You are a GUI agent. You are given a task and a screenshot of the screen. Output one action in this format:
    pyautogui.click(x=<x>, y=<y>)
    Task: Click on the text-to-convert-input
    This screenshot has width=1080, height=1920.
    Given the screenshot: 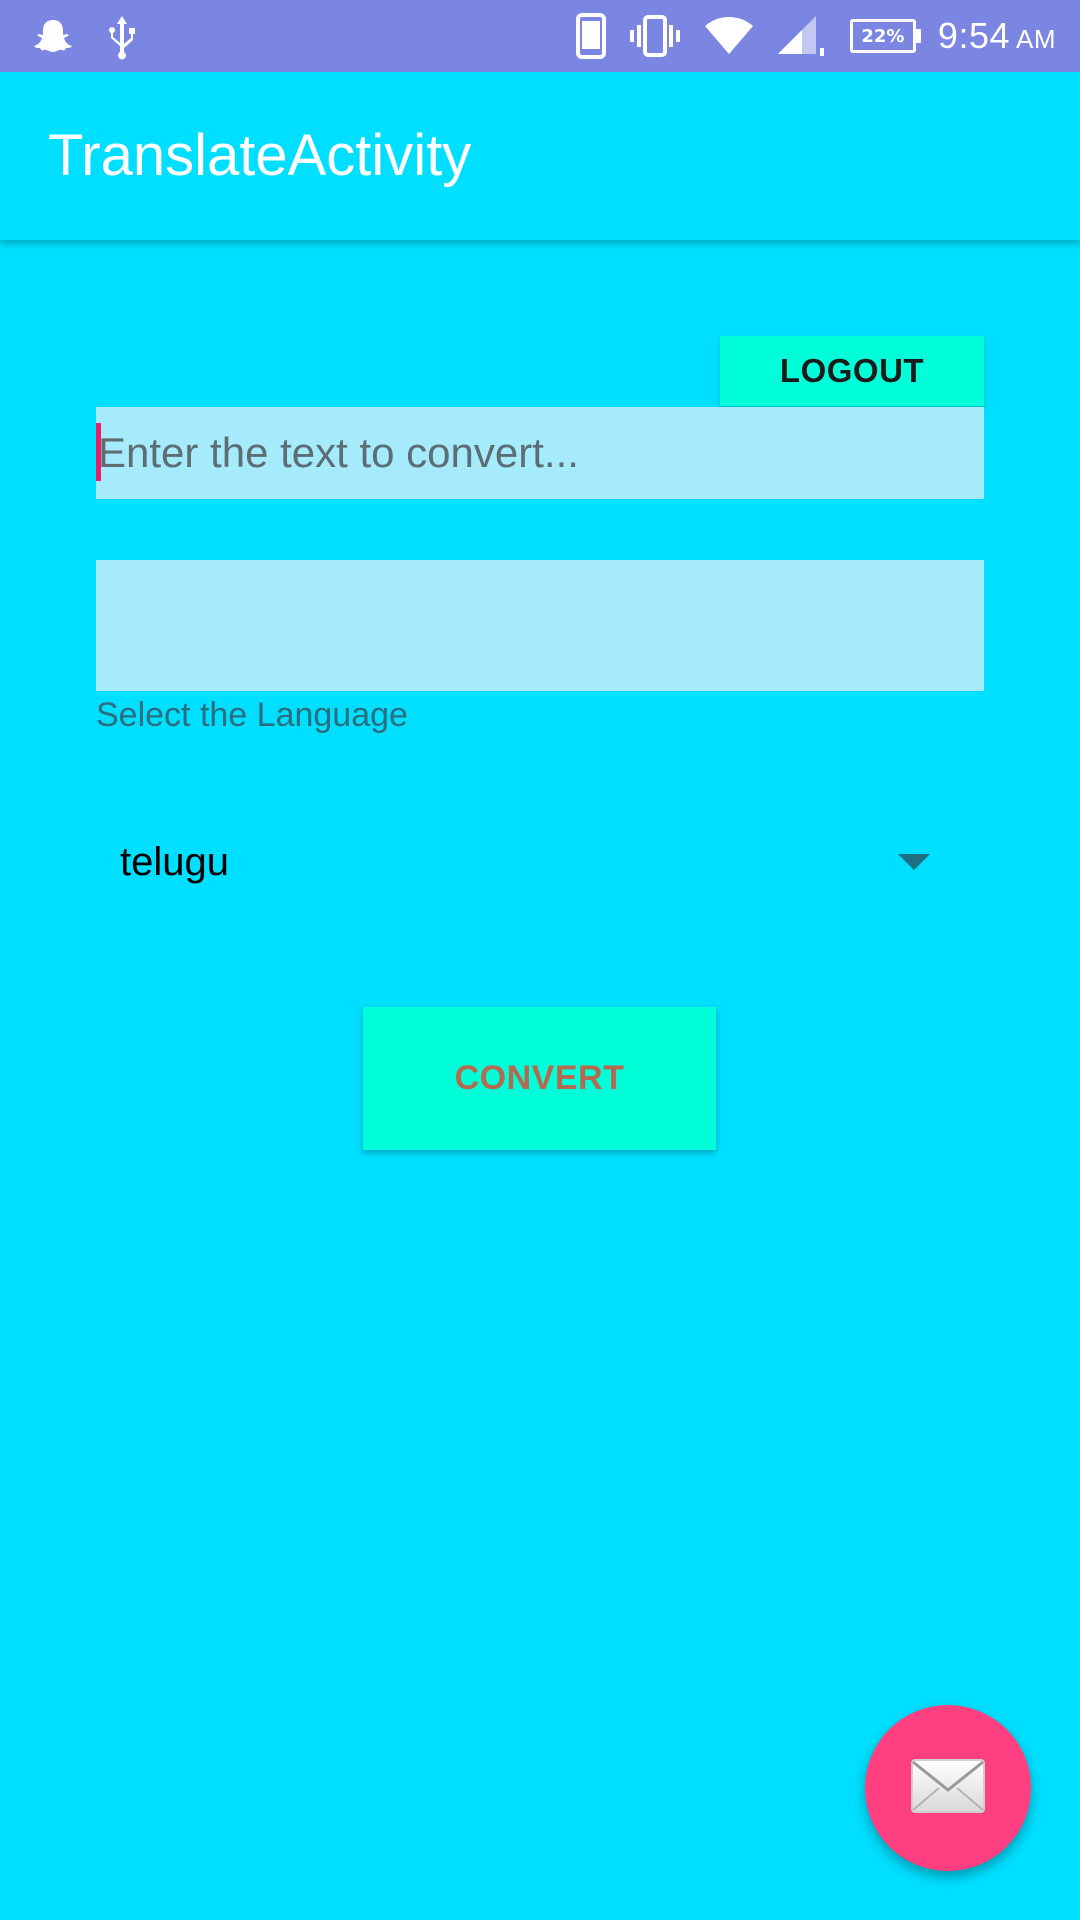 What is the action you would take?
    pyautogui.click(x=540, y=453)
    